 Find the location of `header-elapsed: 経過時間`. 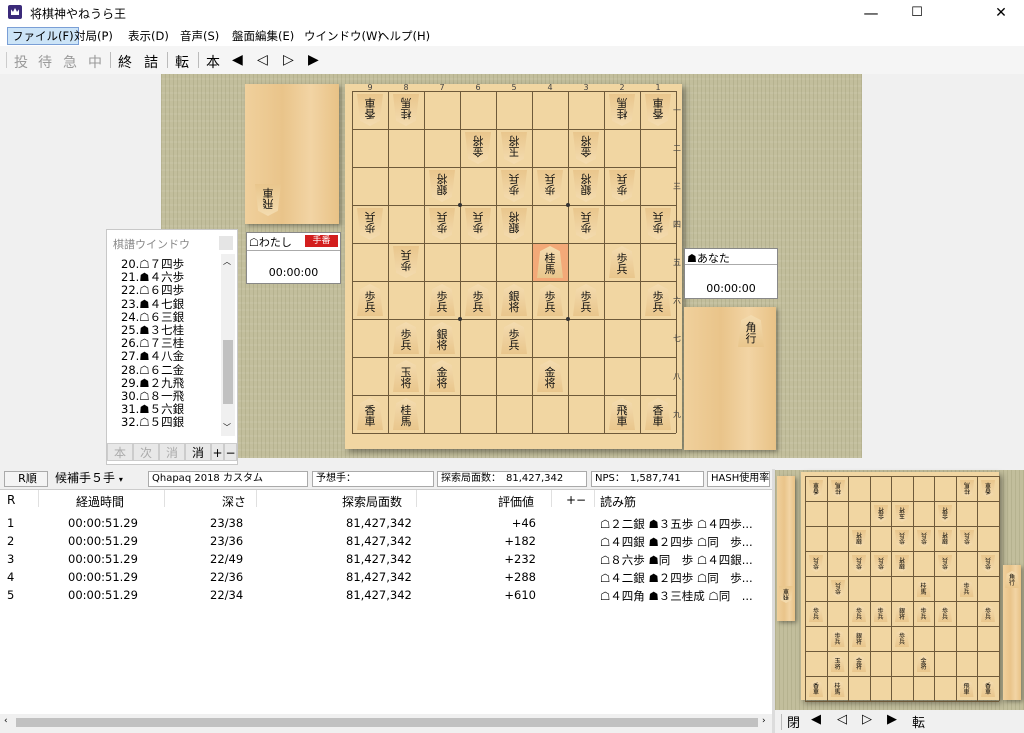

header-elapsed: 経過時間 is located at coordinates (100, 501).